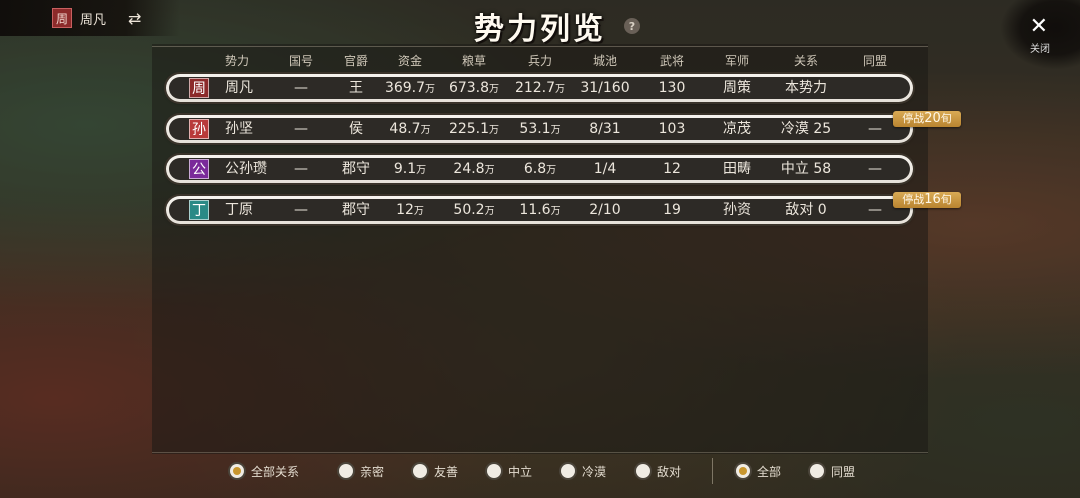 The height and width of the screenshot is (498, 1080). I want to click on panel-divider, so click(540, 46).